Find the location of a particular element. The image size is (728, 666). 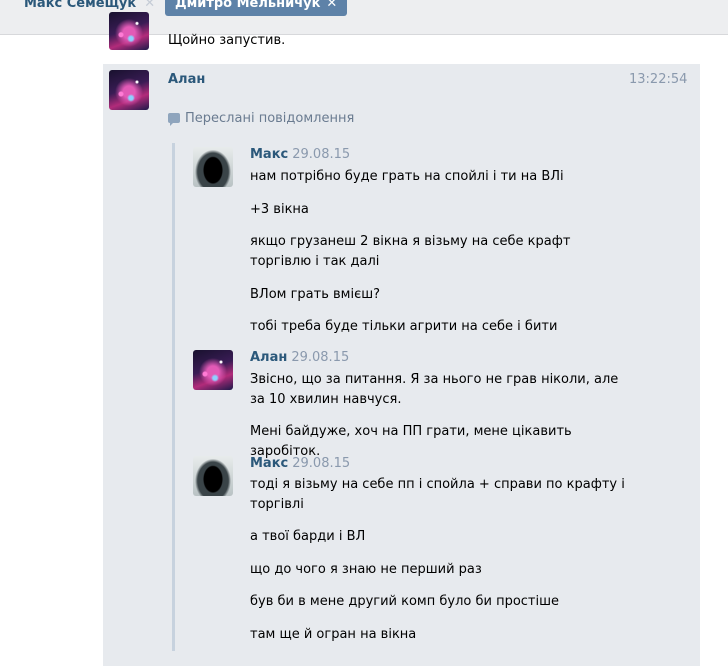

message-text: Щойно запустив. is located at coordinates (227, 40).